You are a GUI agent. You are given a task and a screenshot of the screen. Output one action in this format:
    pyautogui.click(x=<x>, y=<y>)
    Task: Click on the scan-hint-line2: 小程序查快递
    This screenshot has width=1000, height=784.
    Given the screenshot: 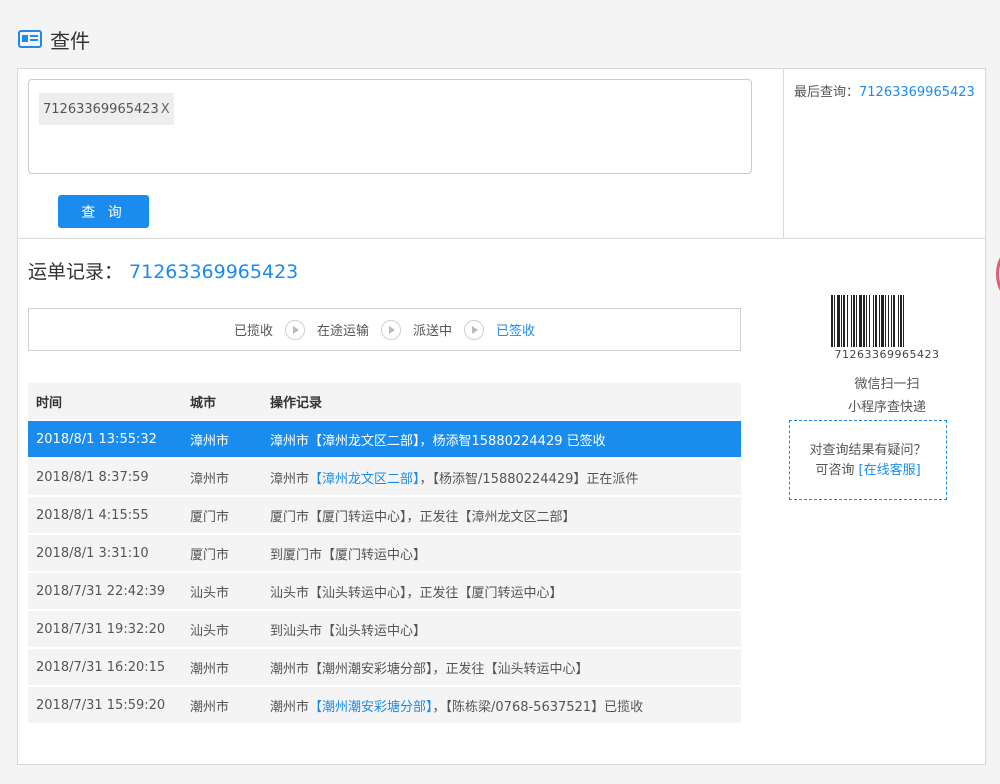 What is the action you would take?
    pyautogui.click(x=886, y=407)
    